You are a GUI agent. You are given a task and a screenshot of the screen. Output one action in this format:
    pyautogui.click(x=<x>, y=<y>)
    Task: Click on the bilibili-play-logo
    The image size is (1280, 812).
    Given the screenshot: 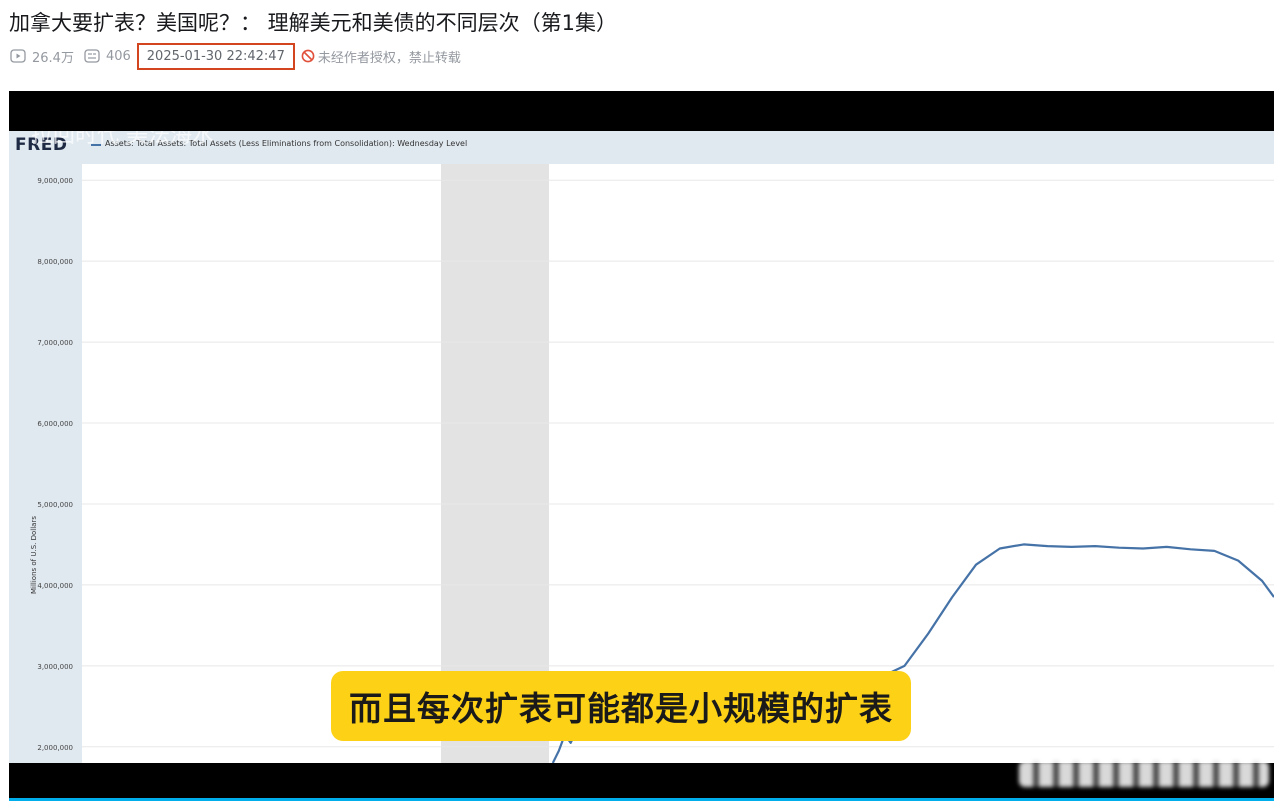 What is the action you would take?
    pyautogui.click(x=1205, y=710)
    